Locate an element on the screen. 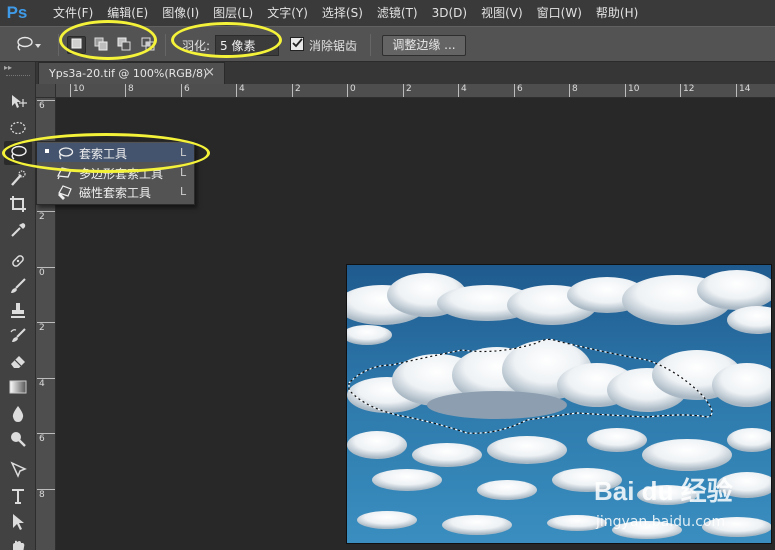  dodge-tool is located at coordinates (18, 439).